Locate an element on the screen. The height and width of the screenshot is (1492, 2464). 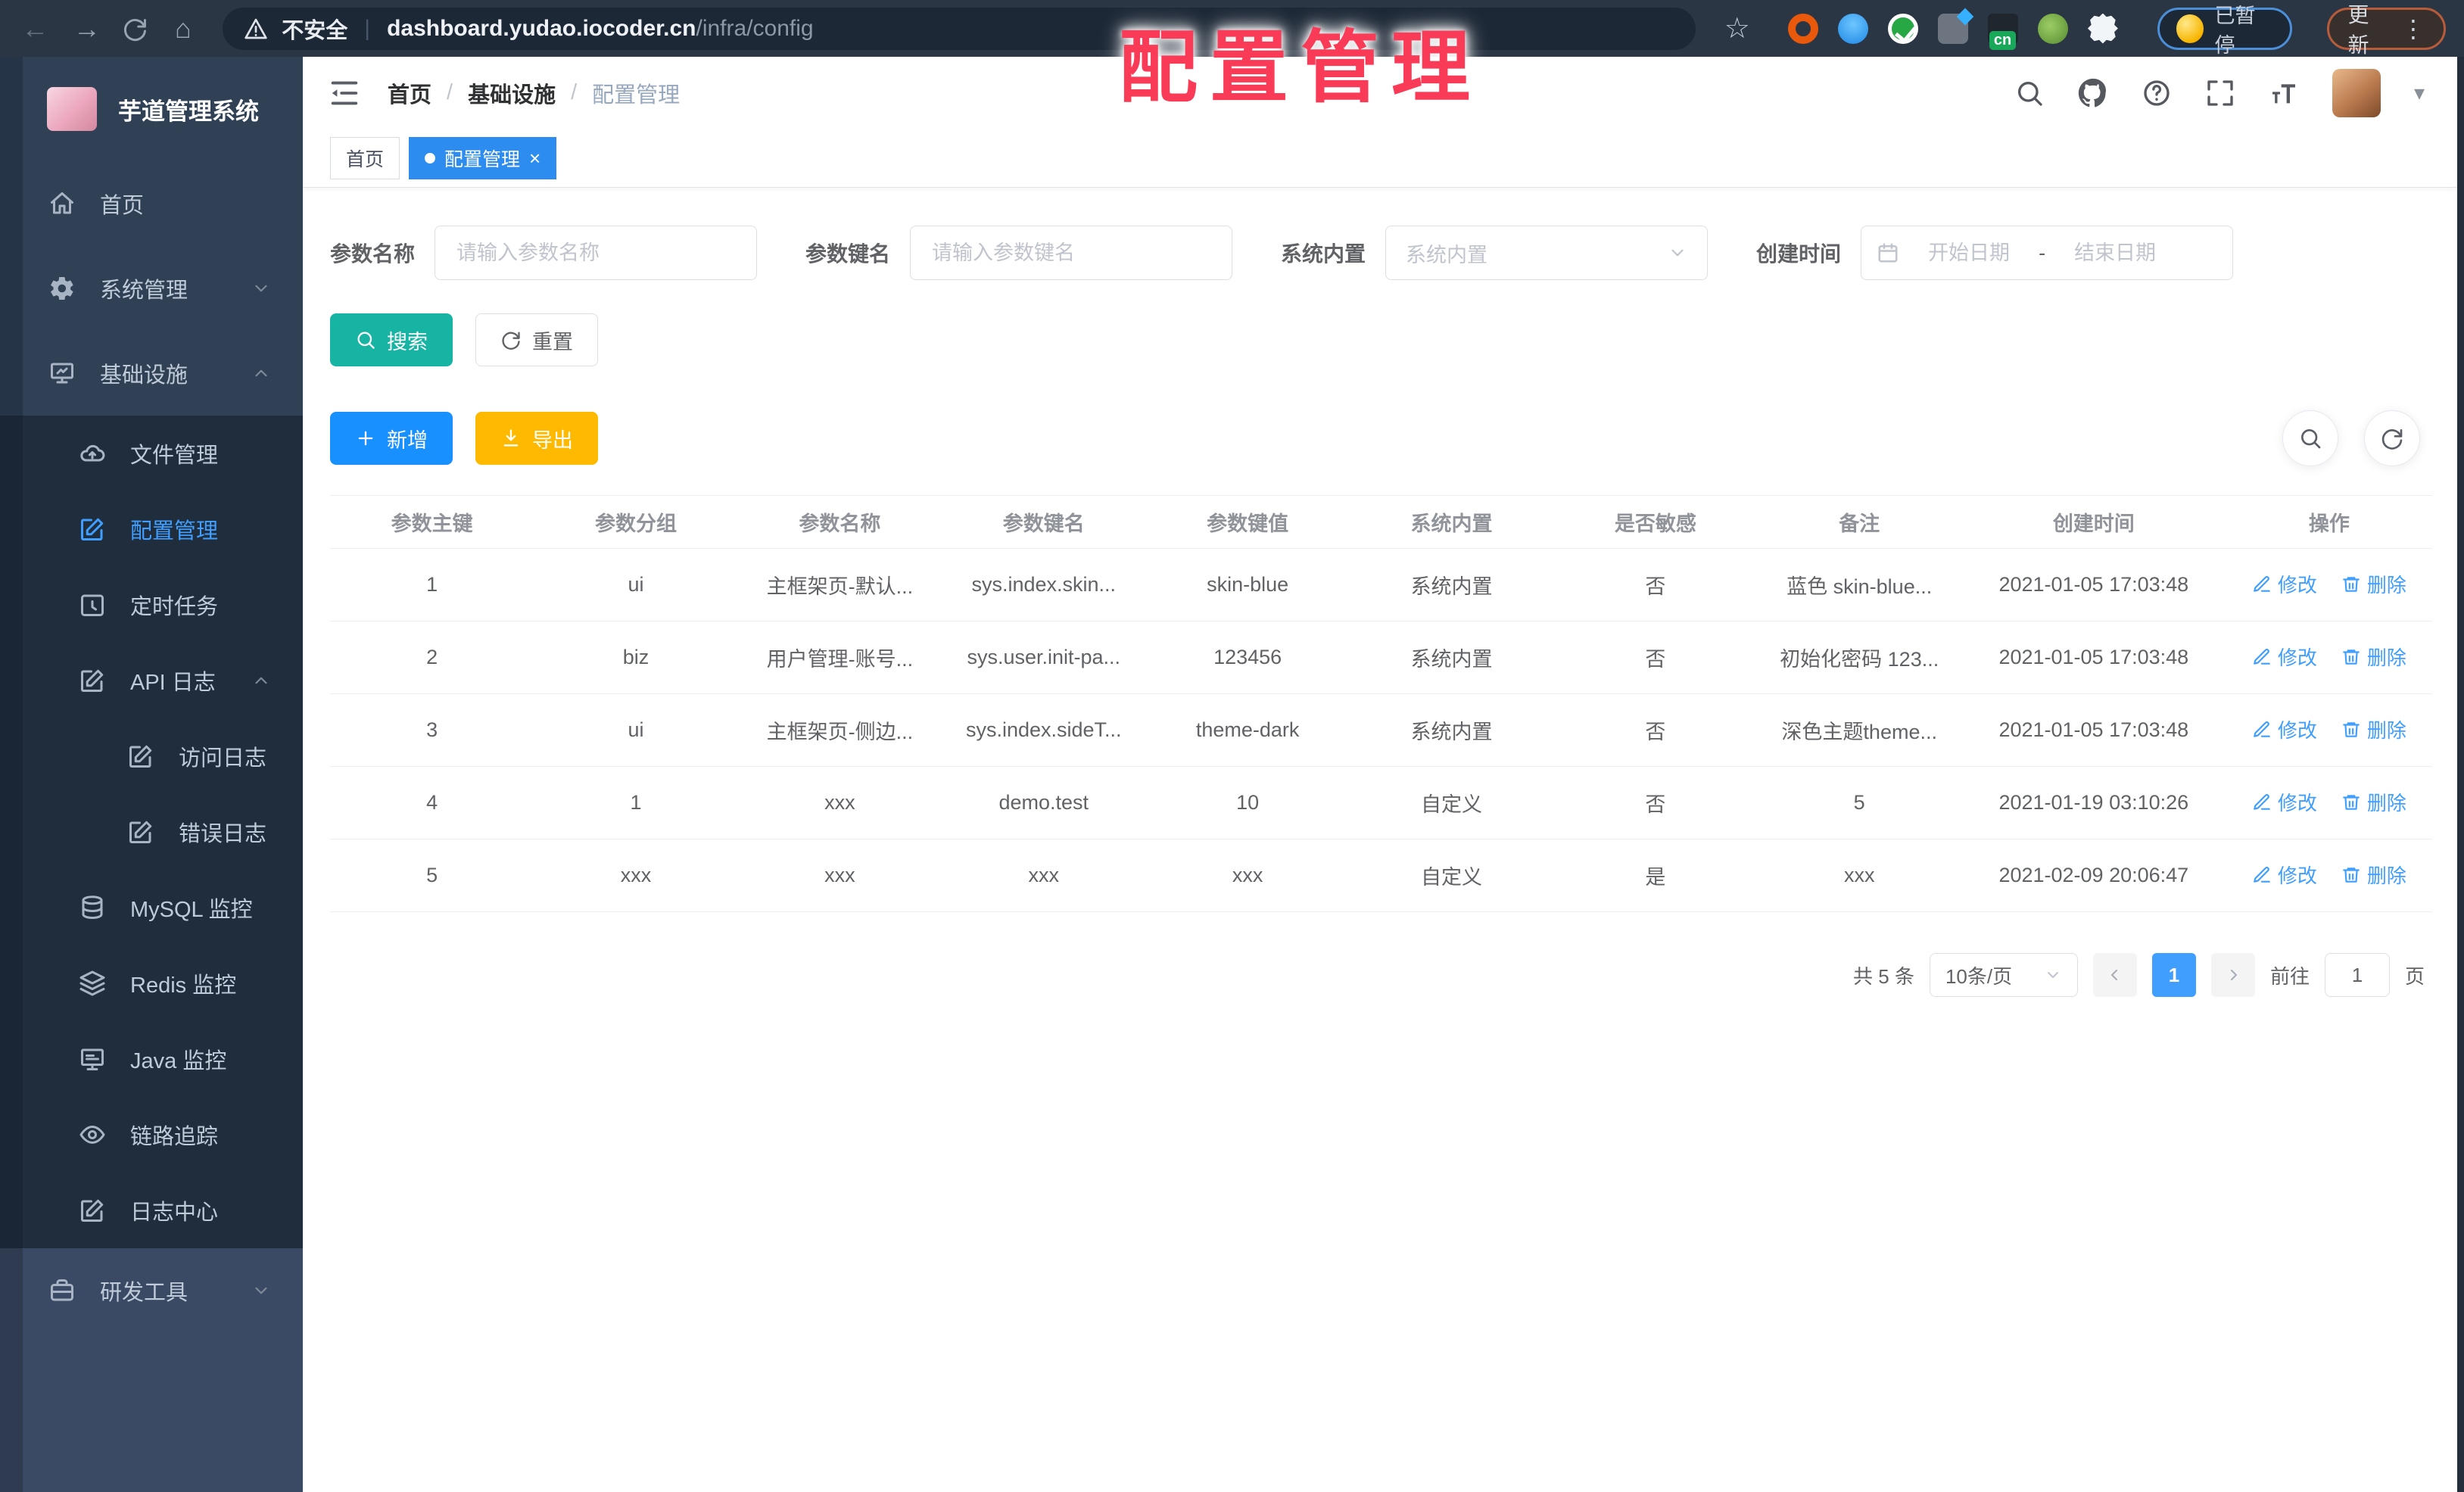
chevron-down-icon is located at coordinates (2052, 975).